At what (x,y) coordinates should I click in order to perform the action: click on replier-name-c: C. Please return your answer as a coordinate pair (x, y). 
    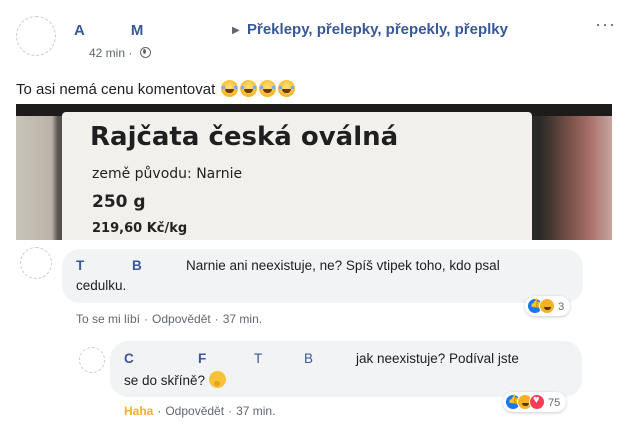
    Looking at the image, I should click on (129, 359).